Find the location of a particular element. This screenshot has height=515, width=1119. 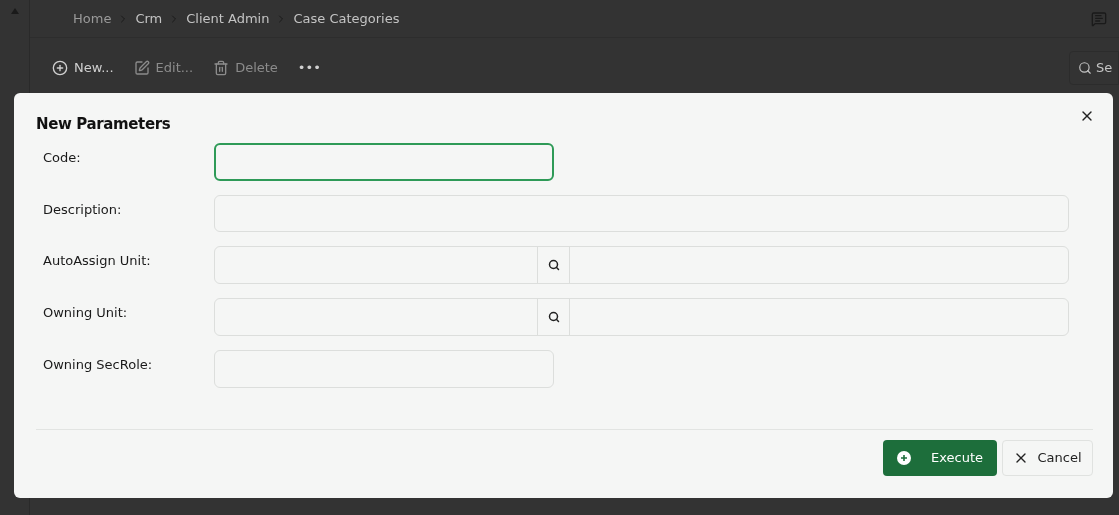

toolbar-button: ••• is located at coordinates (309, 68).